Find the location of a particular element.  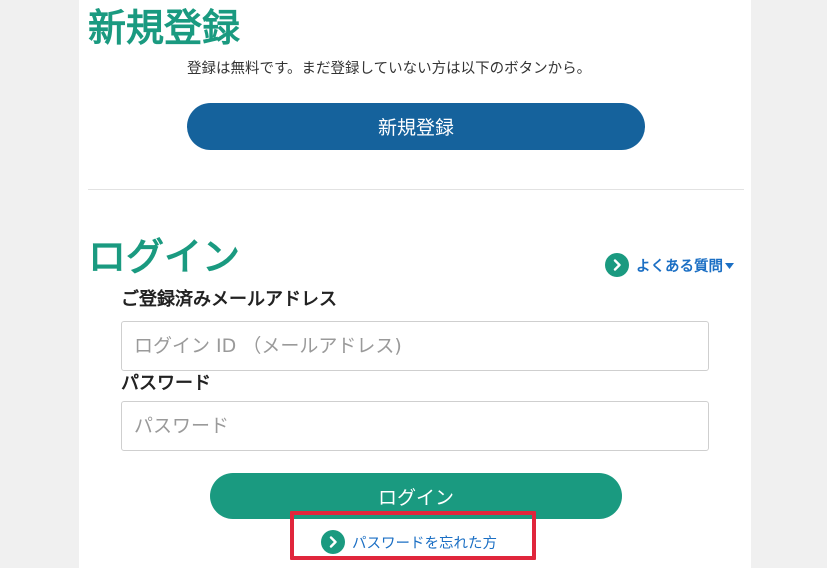

register-heading: 新規登録 is located at coordinates (164, 28).